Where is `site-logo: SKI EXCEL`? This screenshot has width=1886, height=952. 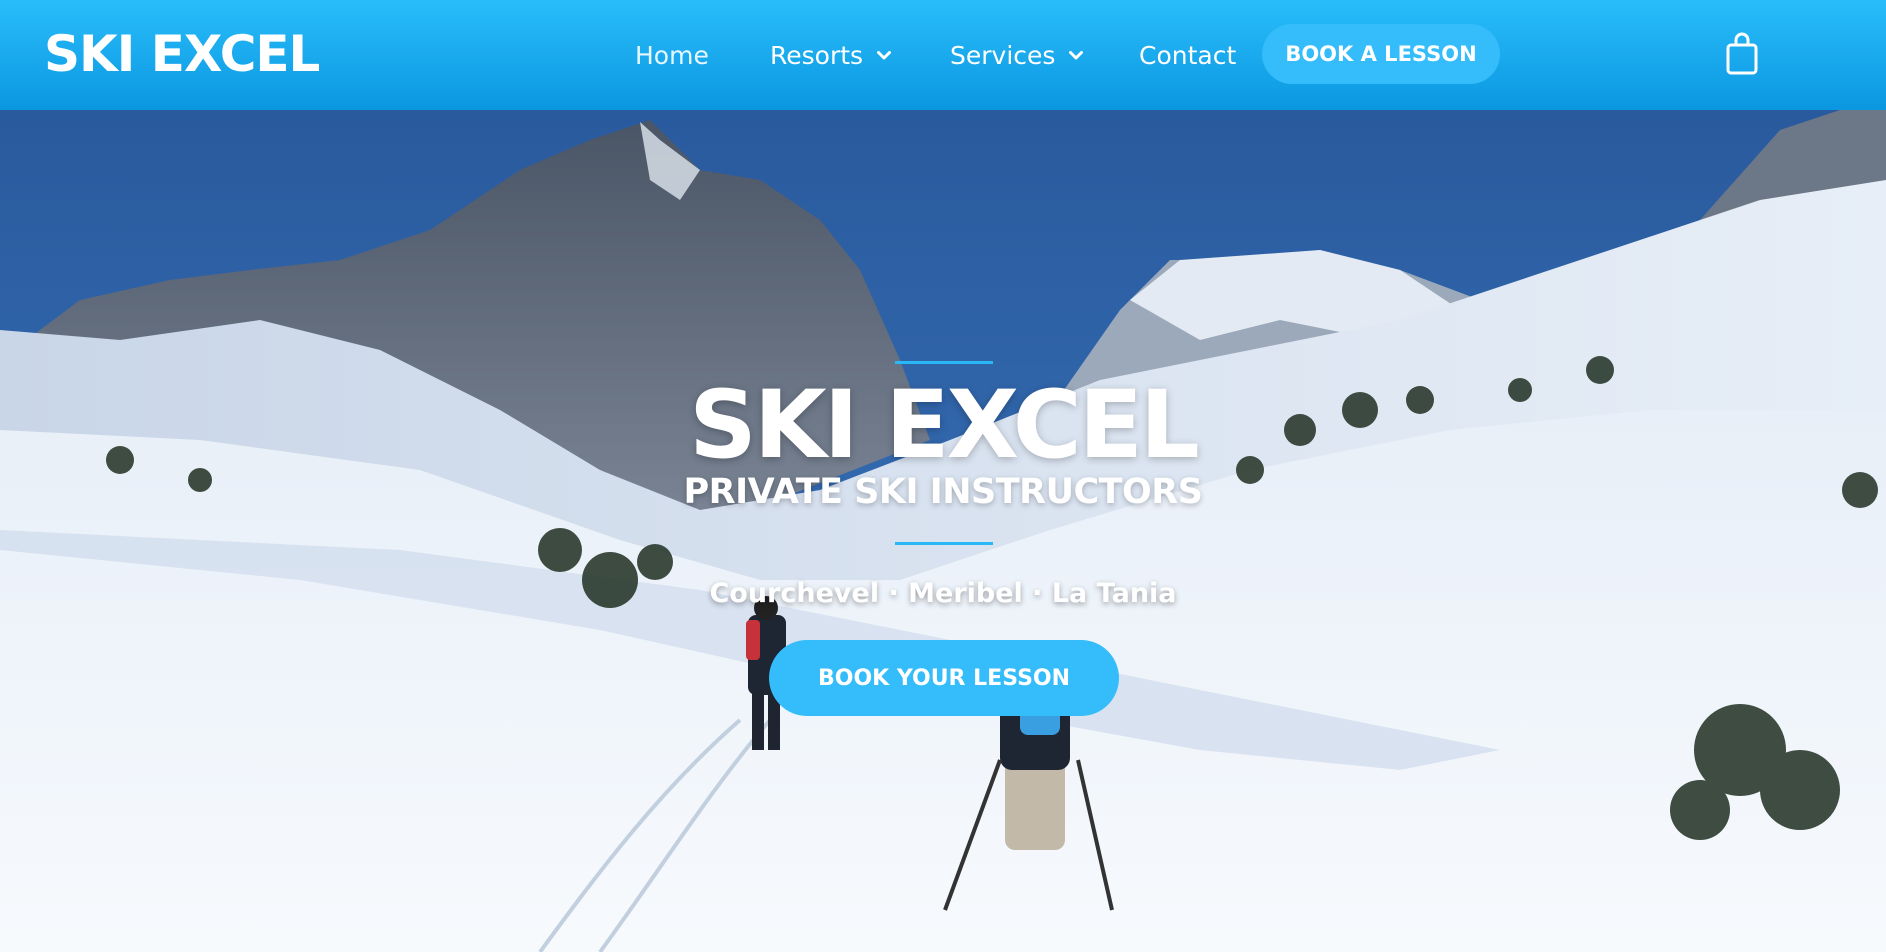 site-logo: SKI EXCEL is located at coordinates (182, 54).